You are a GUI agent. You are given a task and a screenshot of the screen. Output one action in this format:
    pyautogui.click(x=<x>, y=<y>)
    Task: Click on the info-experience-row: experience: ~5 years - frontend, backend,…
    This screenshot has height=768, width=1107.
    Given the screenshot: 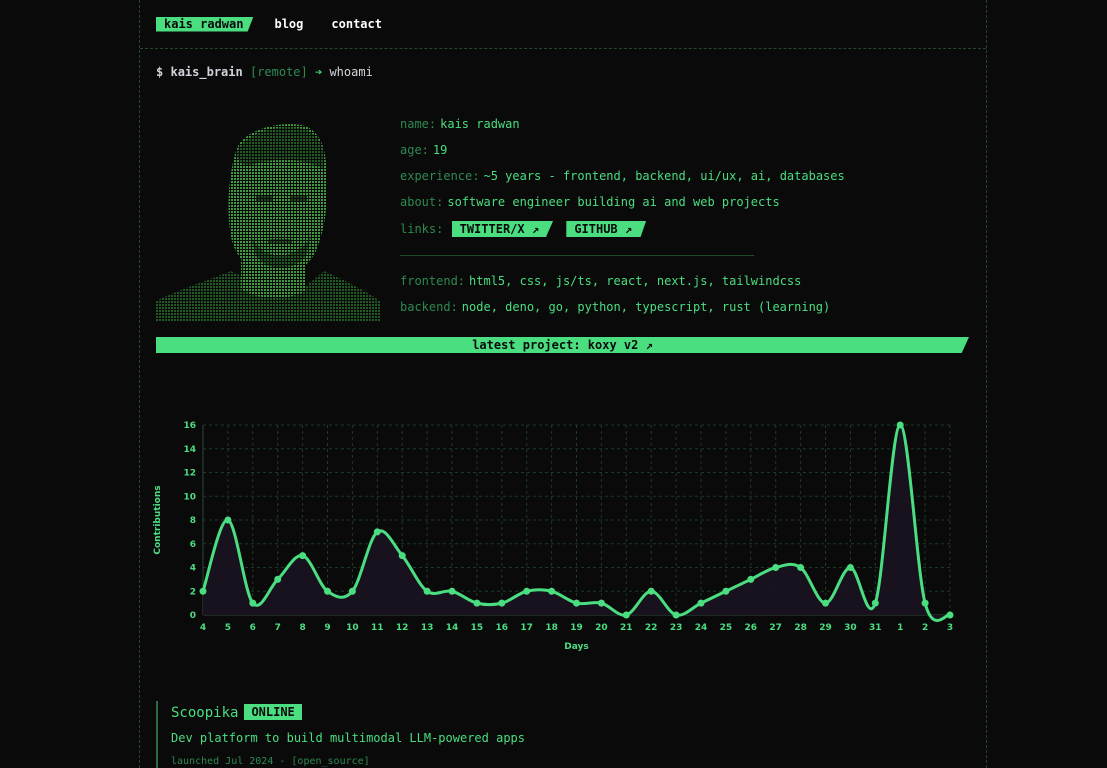 What is the action you would take?
    pyautogui.click(x=622, y=176)
    